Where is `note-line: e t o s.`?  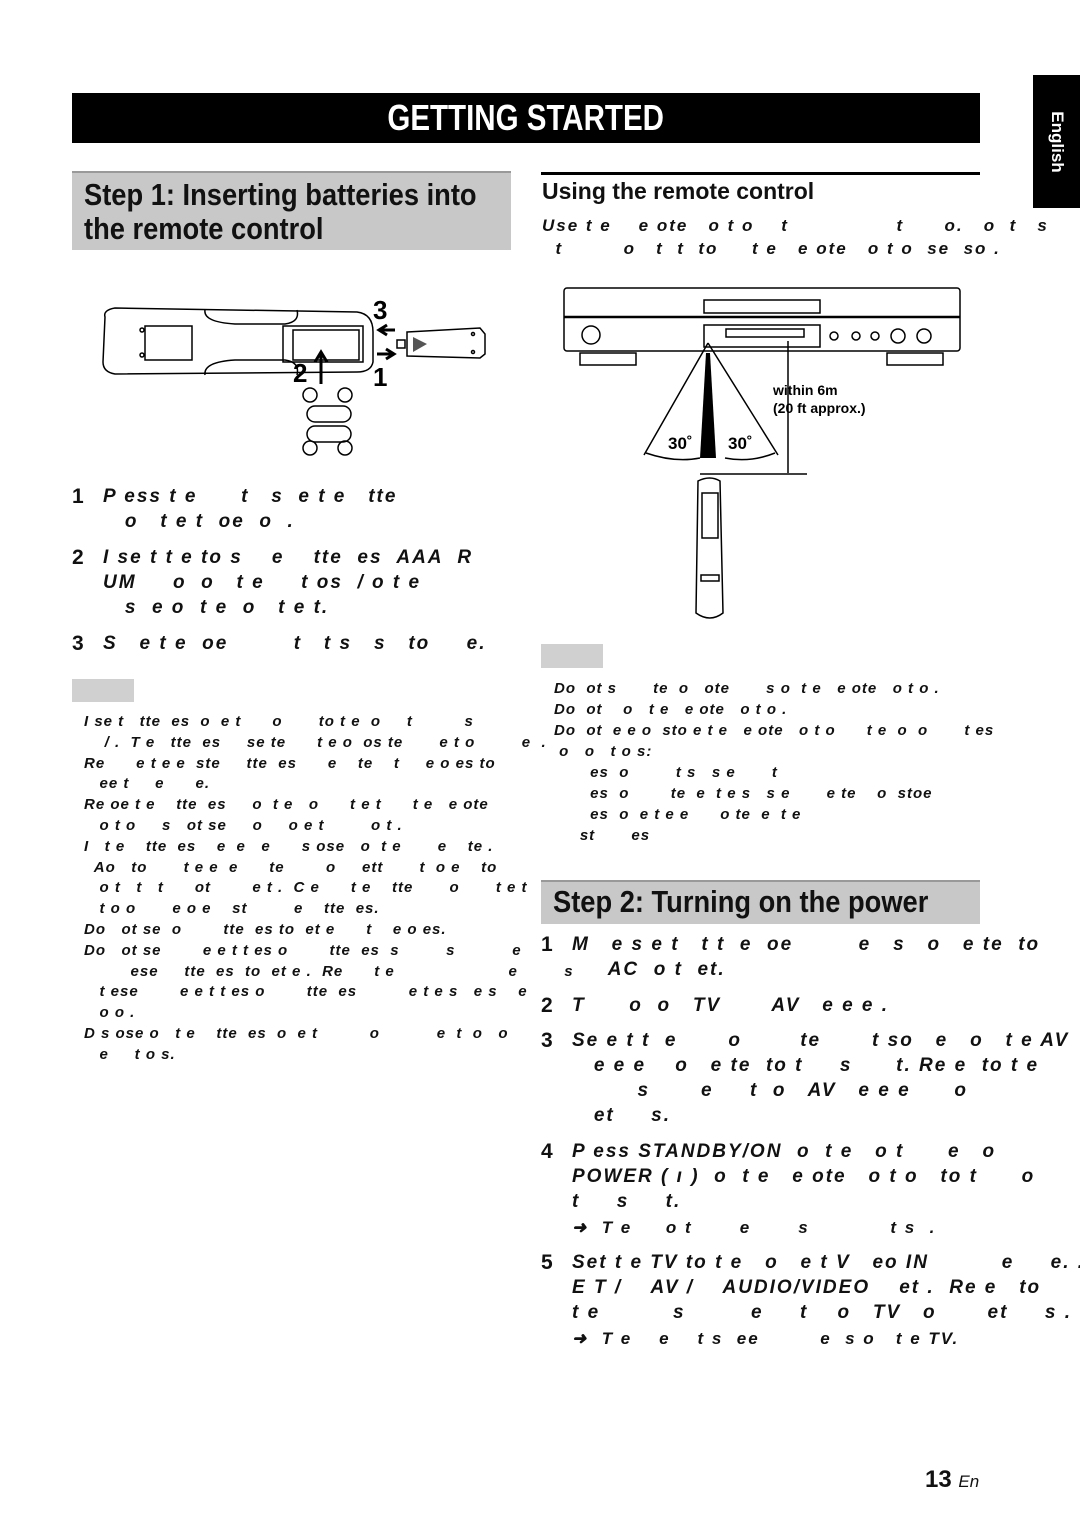 note-line: e t o s. is located at coordinates (130, 1054).